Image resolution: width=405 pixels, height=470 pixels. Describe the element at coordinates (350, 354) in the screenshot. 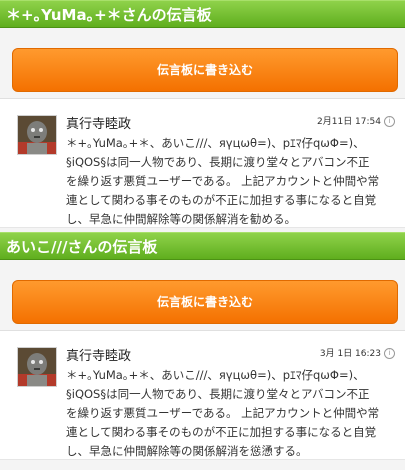

I see `post-date-text: 3月 1日 16:23` at that location.